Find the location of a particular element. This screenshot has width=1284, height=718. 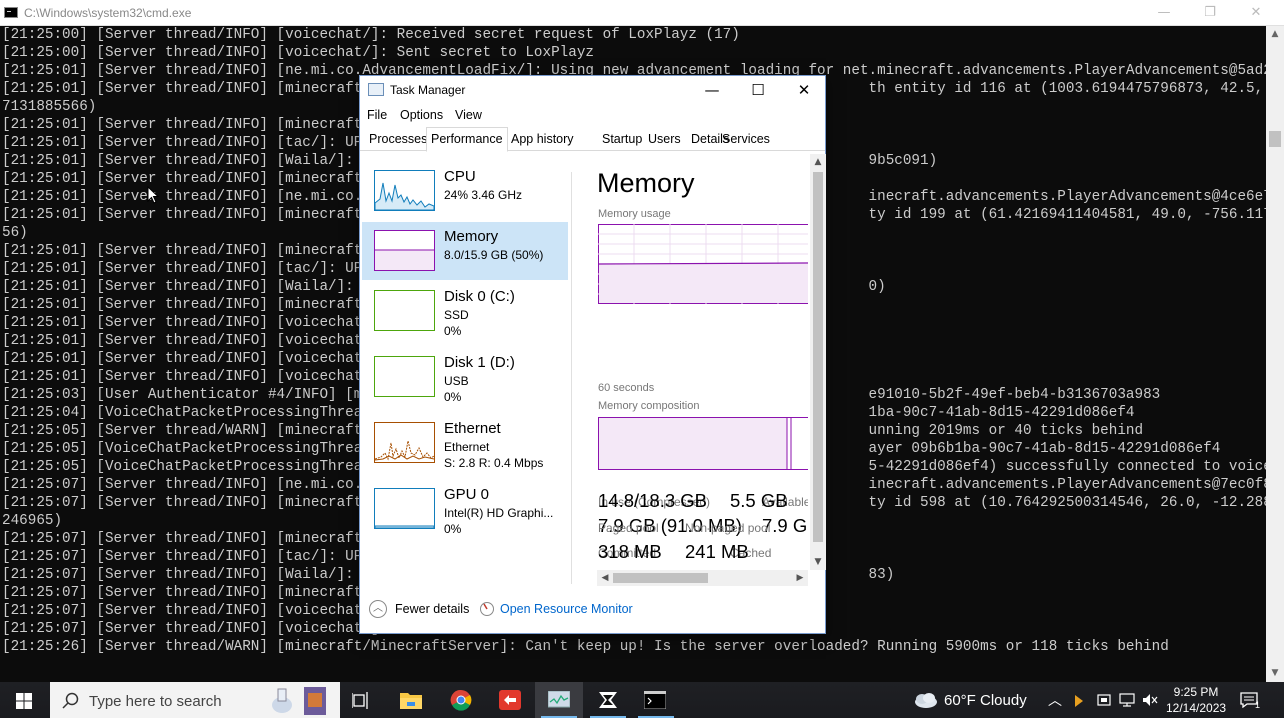

tab-processes: Processes is located at coordinates (398, 140).